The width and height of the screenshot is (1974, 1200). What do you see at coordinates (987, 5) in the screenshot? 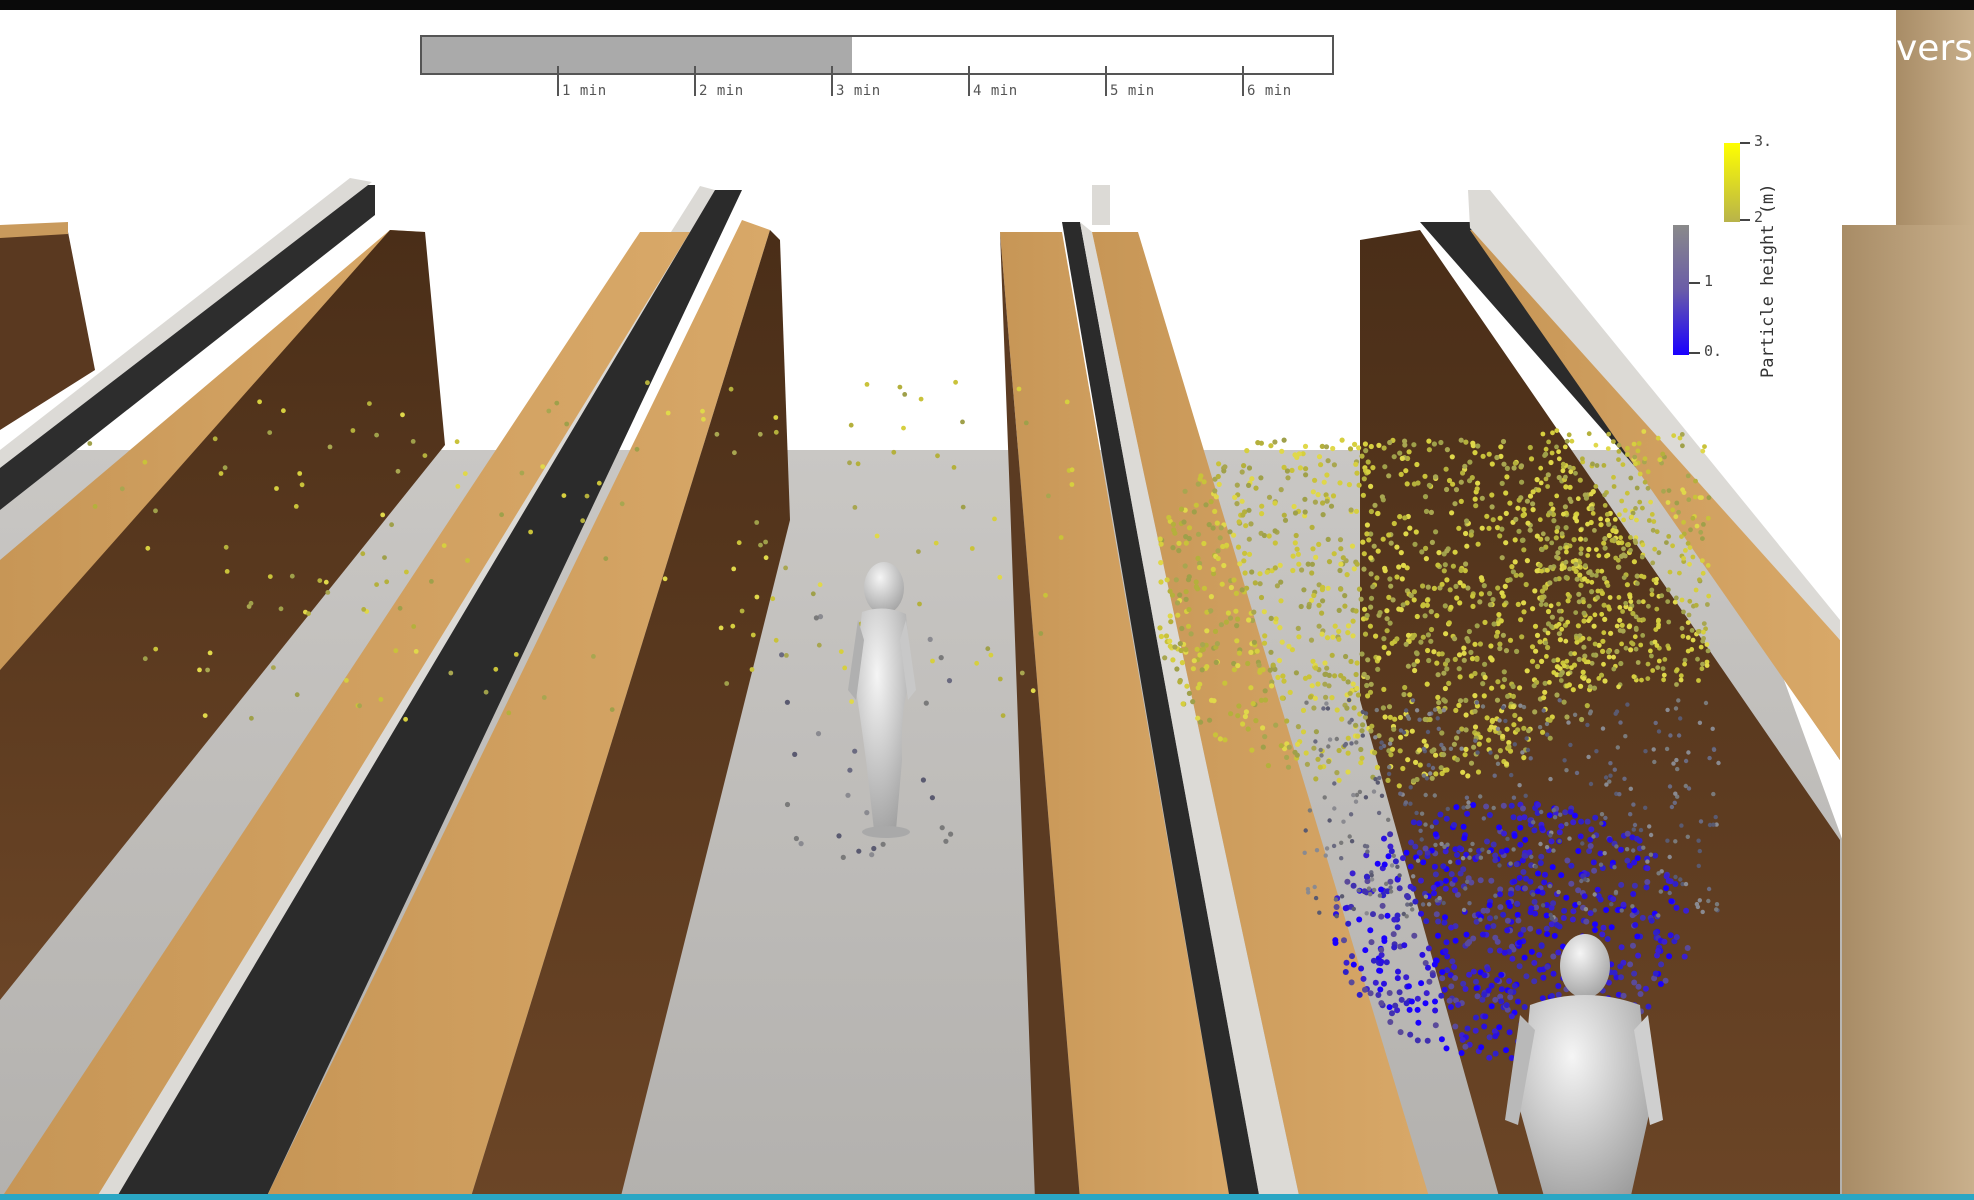
I see `window-top-edge` at bounding box center [987, 5].